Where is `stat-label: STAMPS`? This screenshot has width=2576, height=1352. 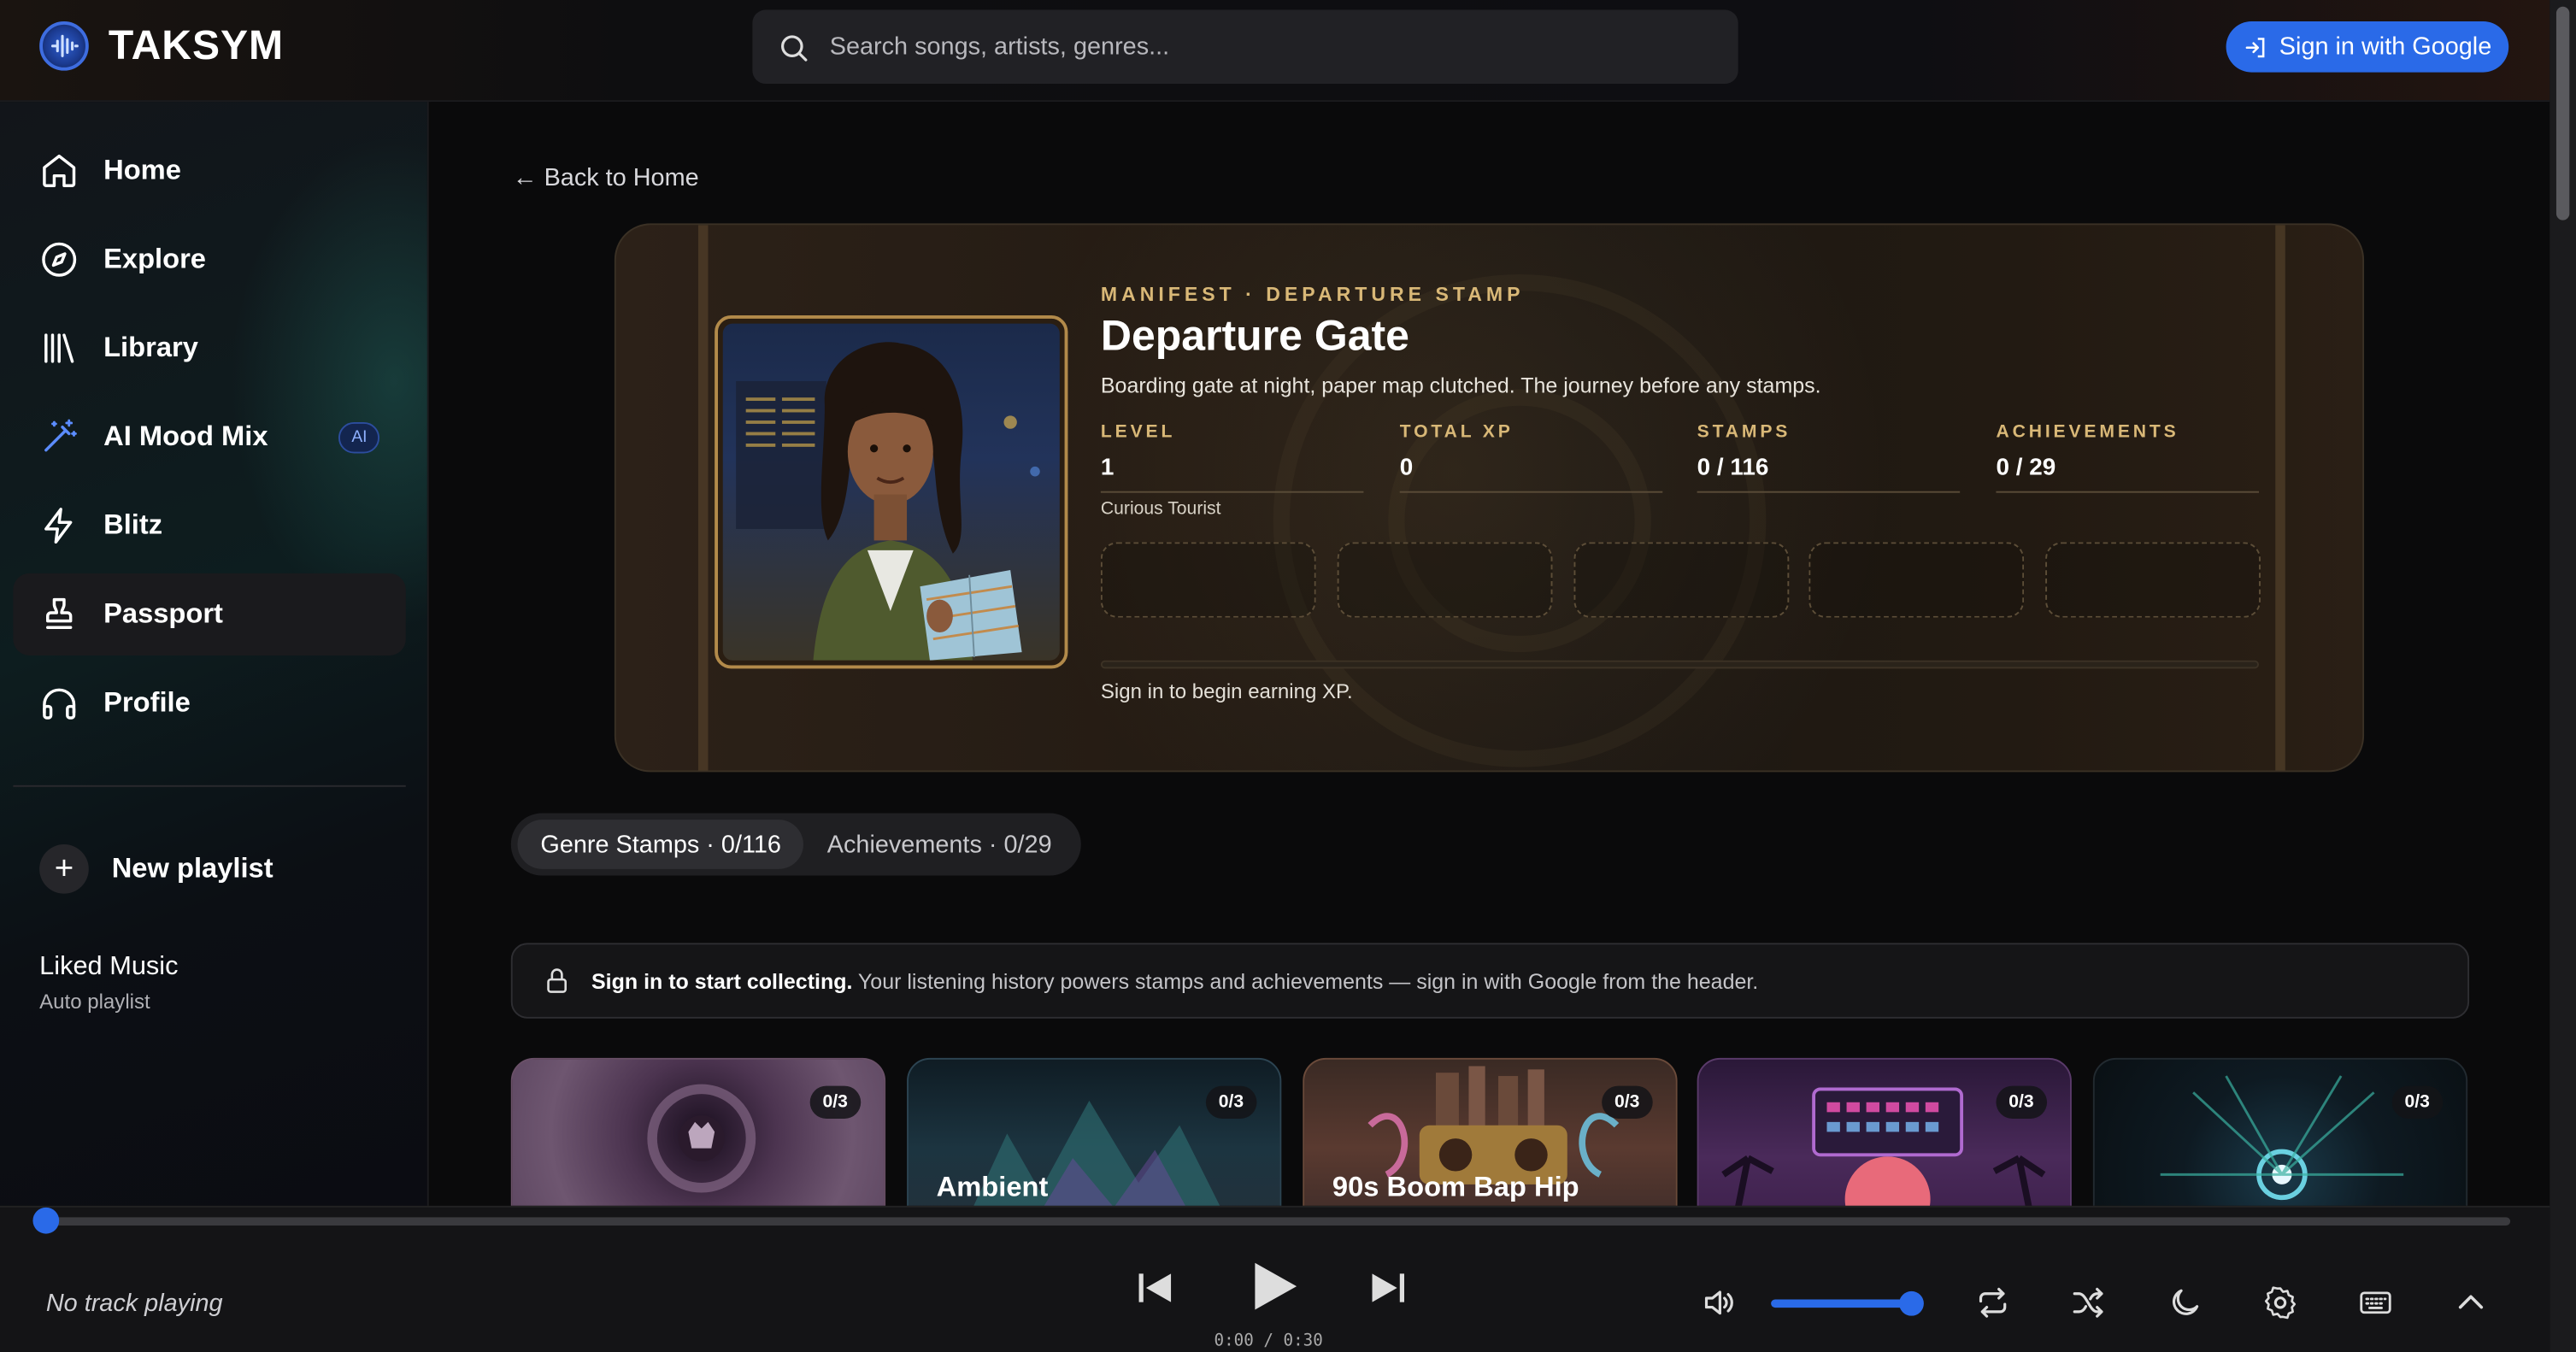 stat-label: STAMPS is located at coordinates (1744, 432).